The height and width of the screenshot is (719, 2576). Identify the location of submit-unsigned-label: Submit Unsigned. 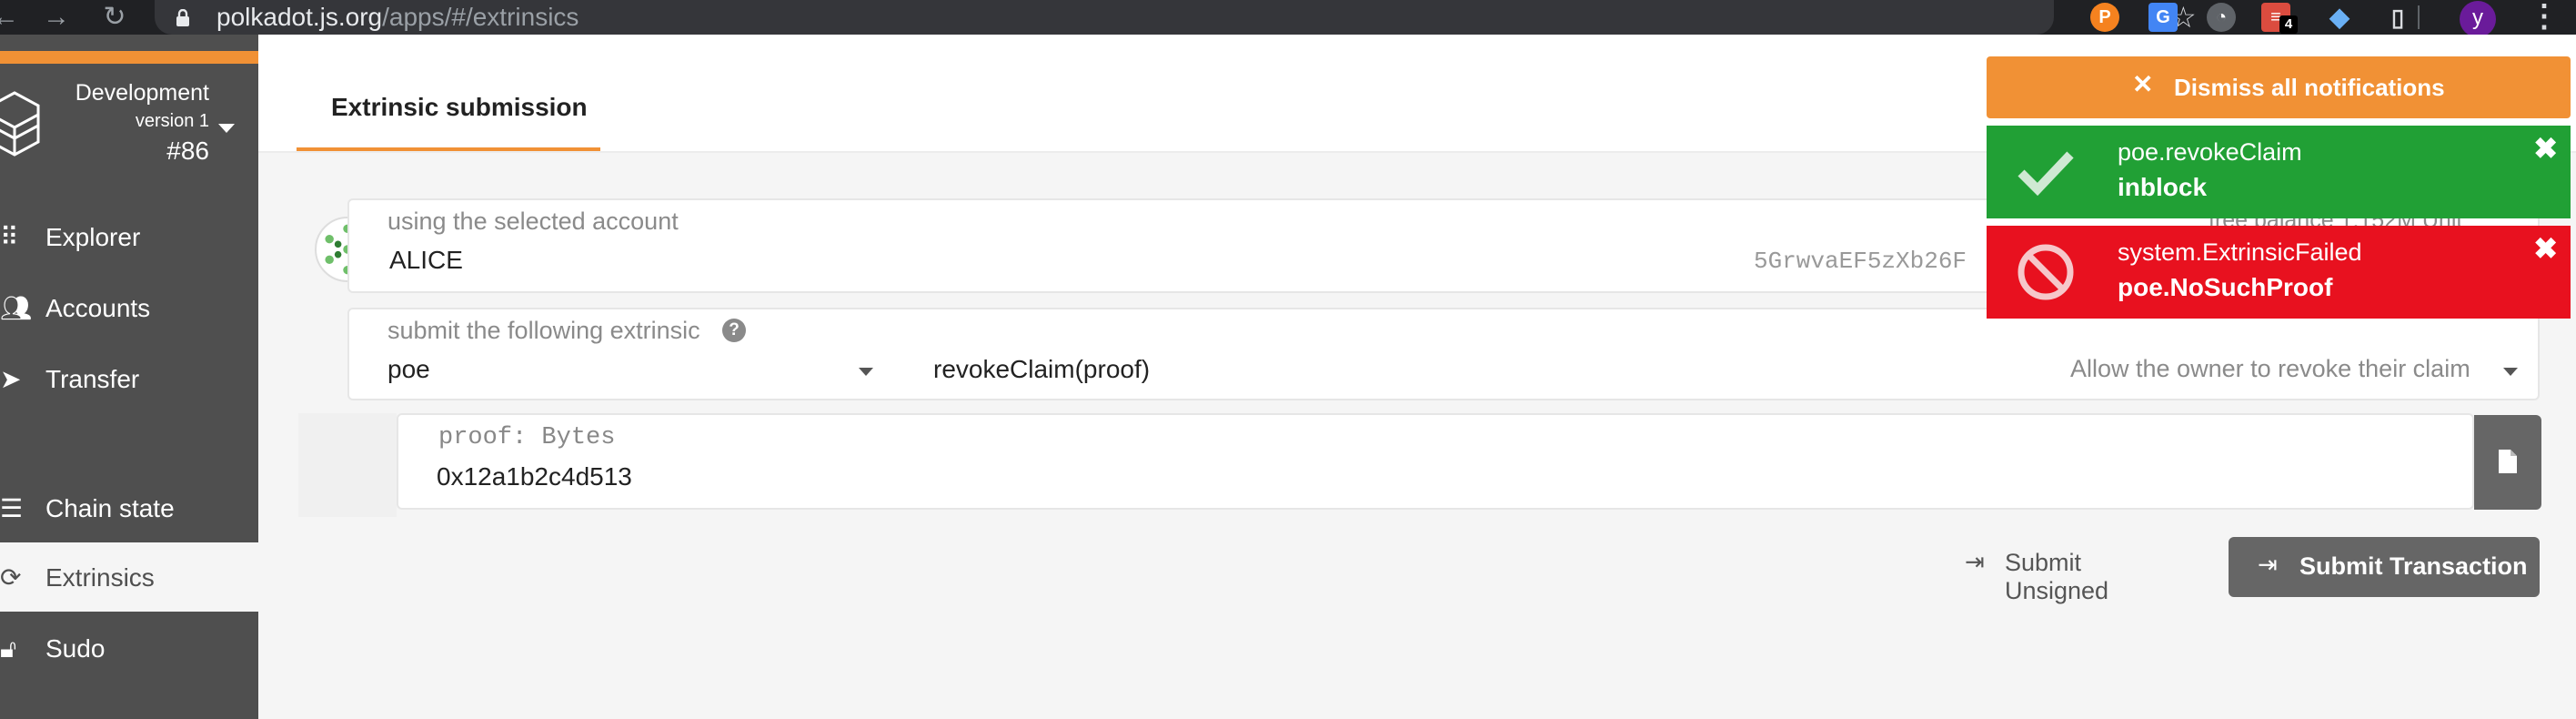
(2057, 576).